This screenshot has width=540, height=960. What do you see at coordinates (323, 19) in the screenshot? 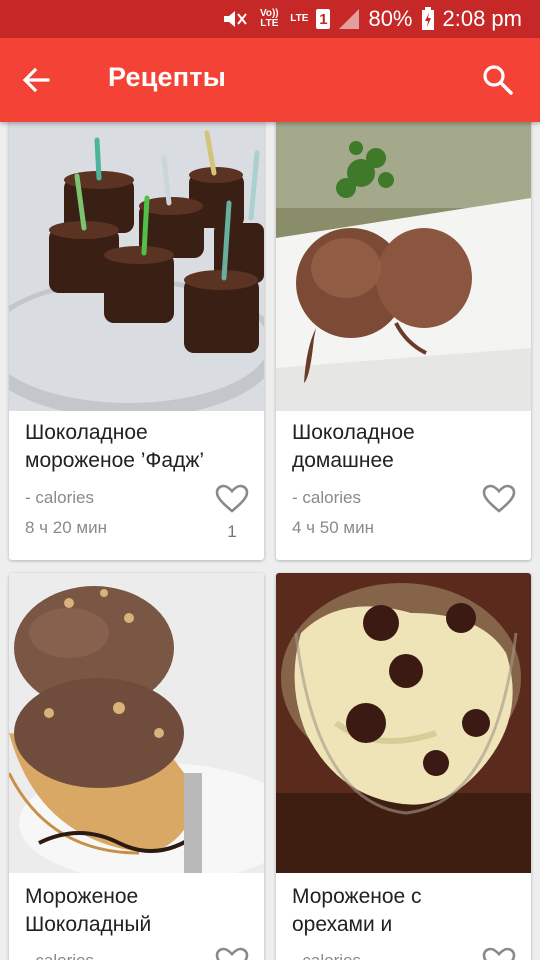
I see `sim-indicator: 1` at bounding box center [323, 19].